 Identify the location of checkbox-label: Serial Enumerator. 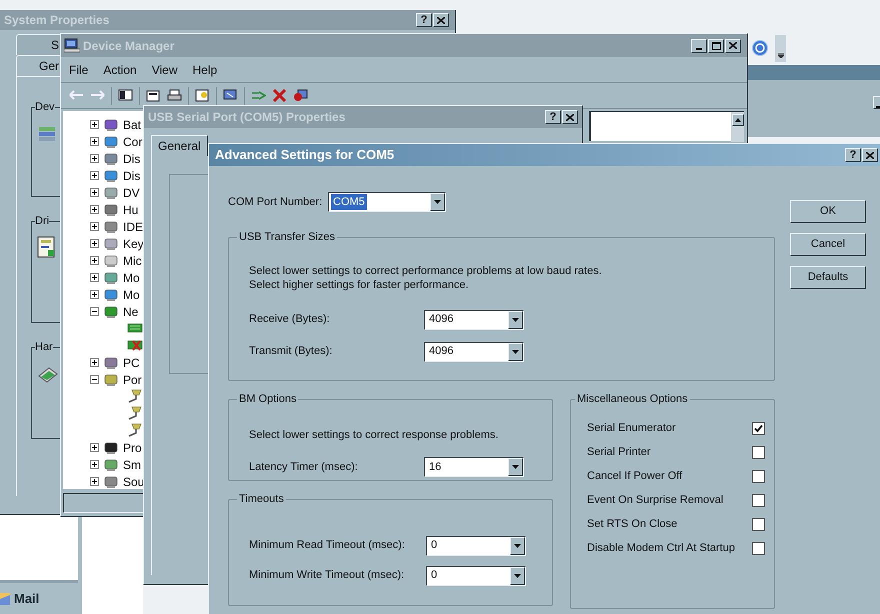
(631, 428).